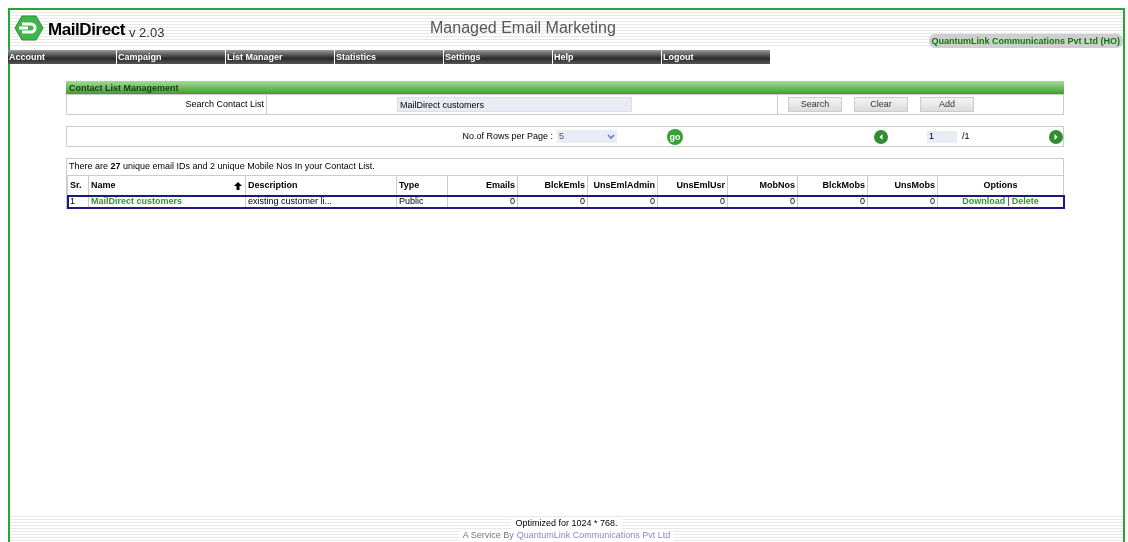  Describe the element at coordinates (389, 57) in the screenshot. I see `menu-item: Statistics` at that location.